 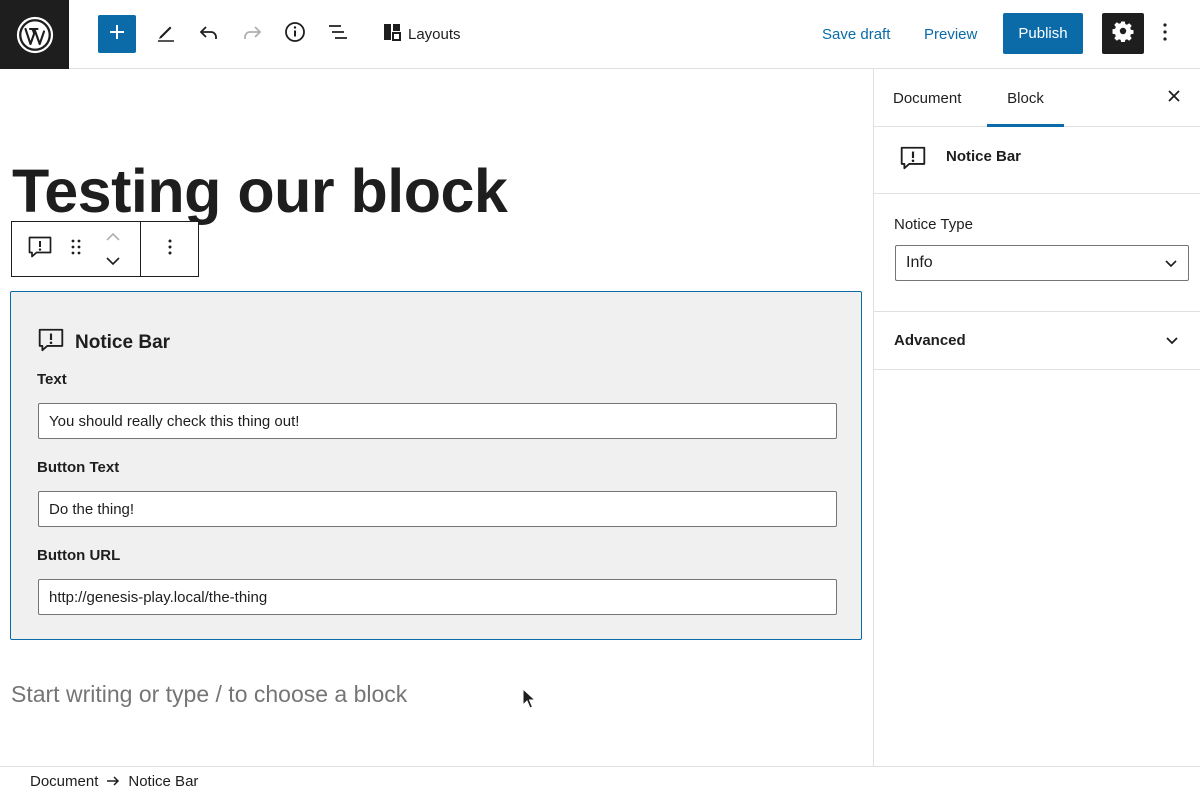 I want to click on redo-button, so click(x=252, y=34).